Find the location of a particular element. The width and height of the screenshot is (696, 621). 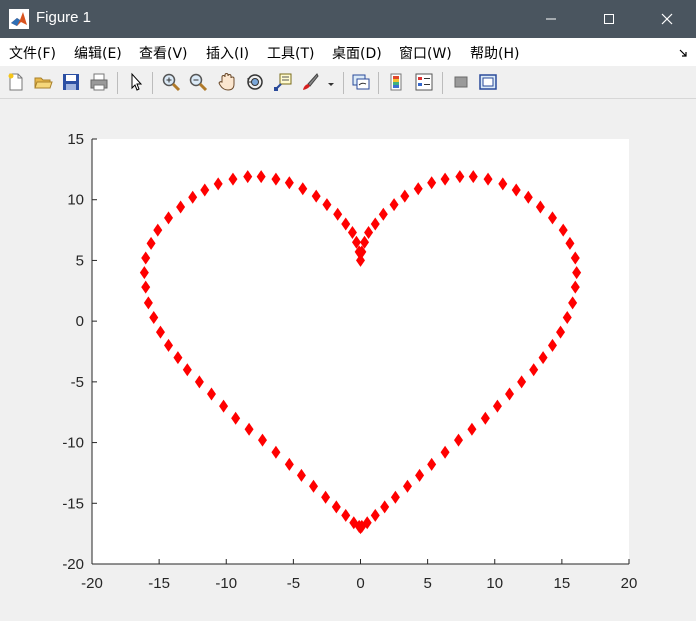

menu-view: 查看(V) is located at coordinates (163, 53).